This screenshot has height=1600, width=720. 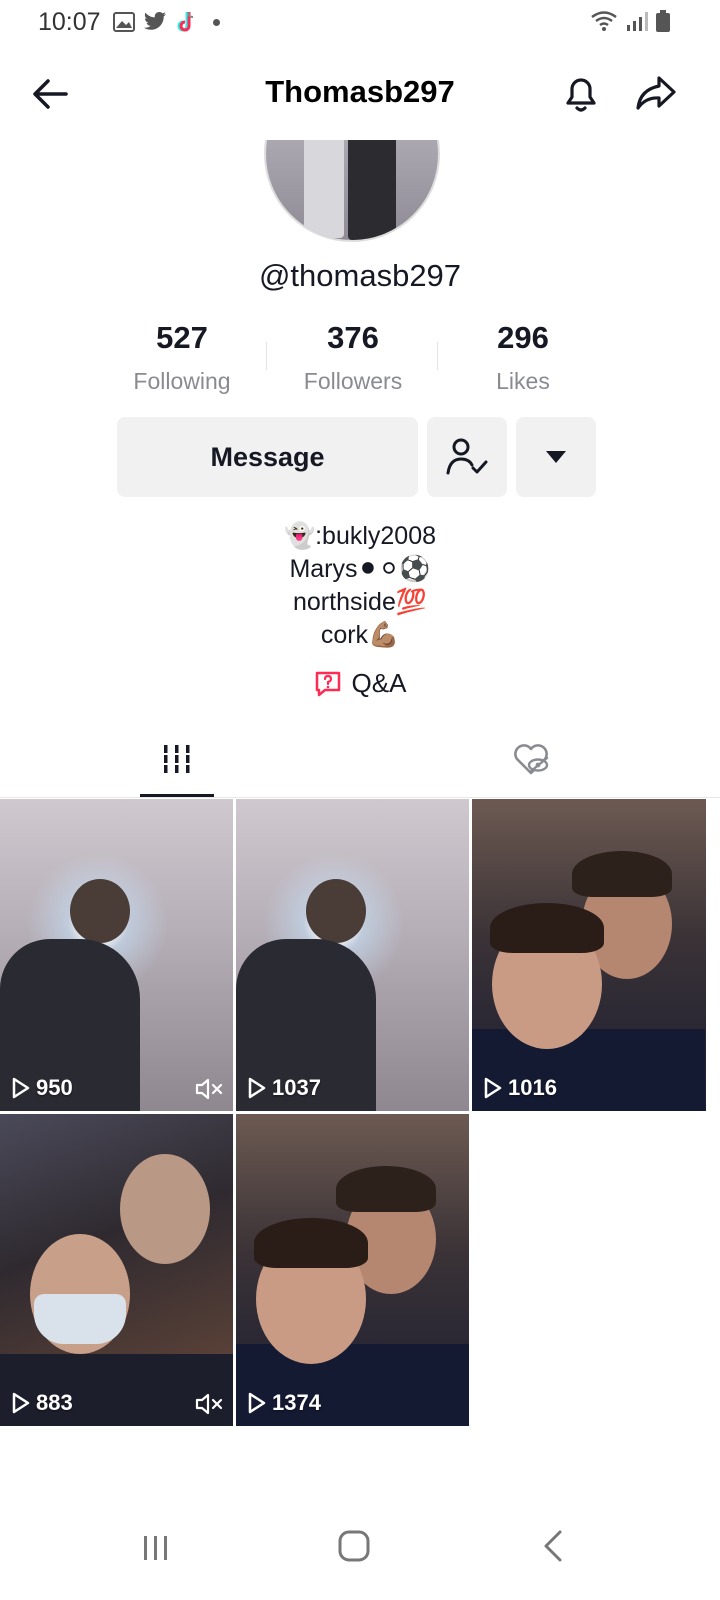 What do you see at coordinates (360, 536) in the screenshot?
I see `bio-line: 👻:bukly2008` at bounding box center [360, 536].